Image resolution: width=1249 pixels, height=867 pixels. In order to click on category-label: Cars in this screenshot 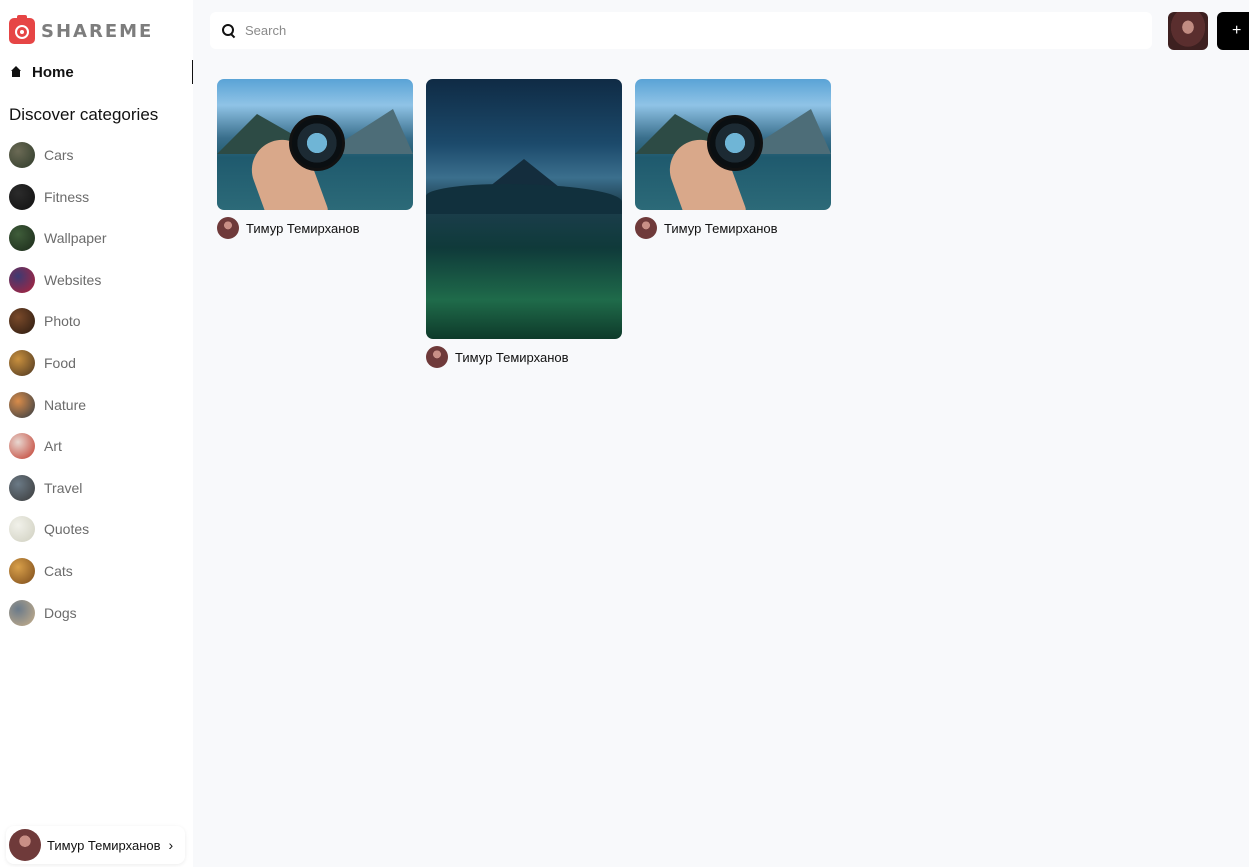, I will do `click(59, 155)`.